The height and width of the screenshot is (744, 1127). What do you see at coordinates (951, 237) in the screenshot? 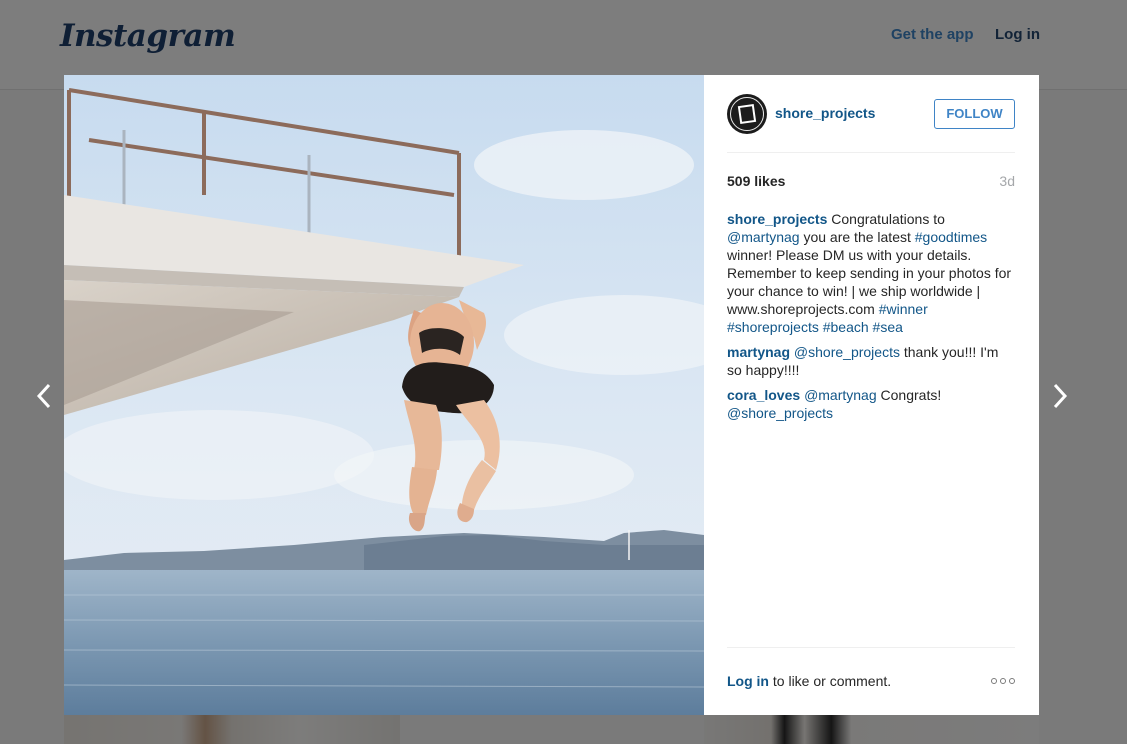
I see `hashtag-link: #goodtimes` at bounding box center [951, 237].